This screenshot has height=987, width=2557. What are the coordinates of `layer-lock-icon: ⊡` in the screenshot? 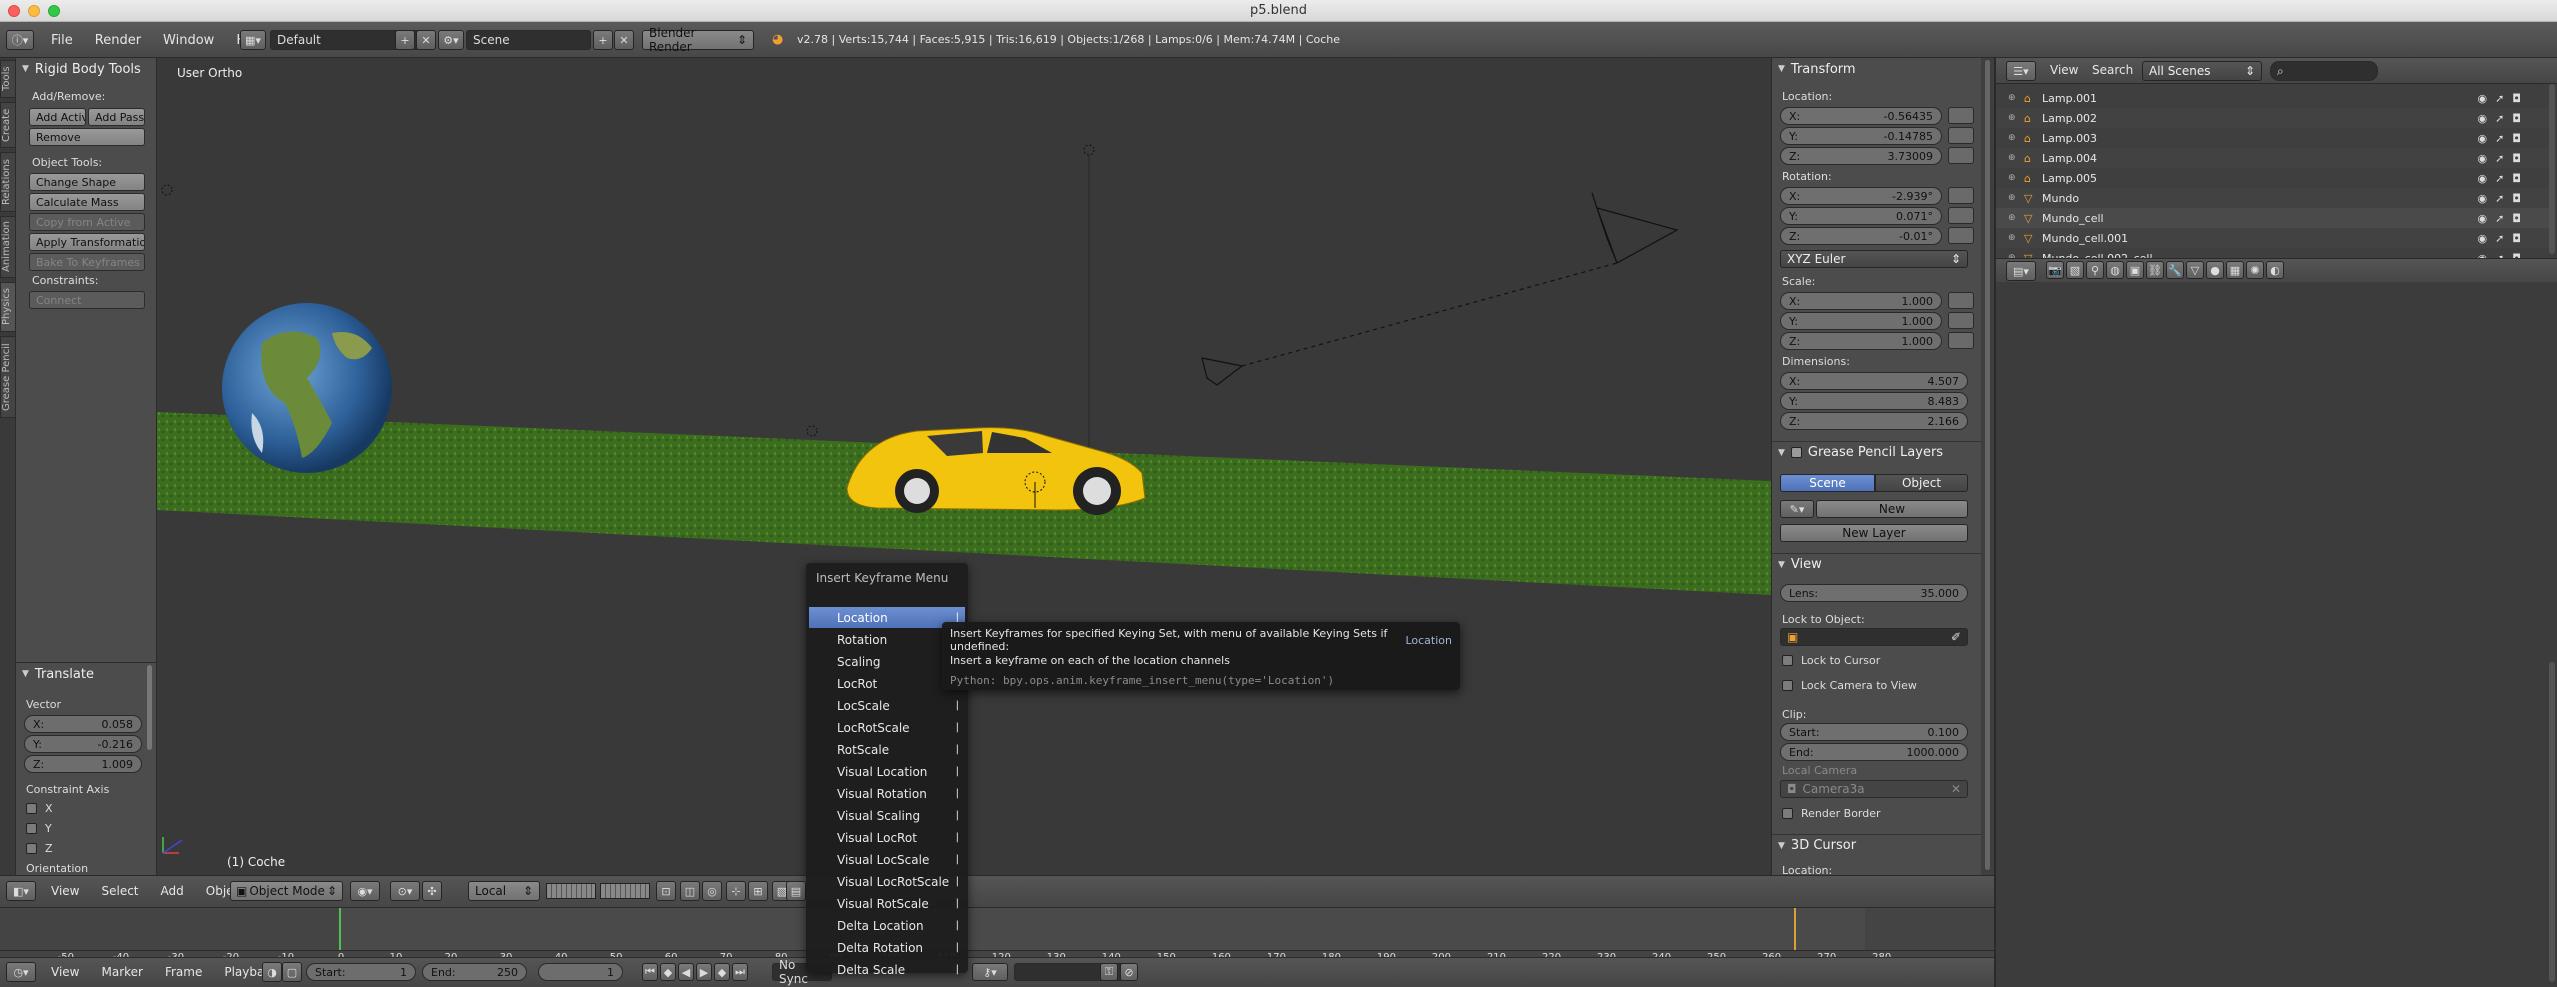 It's located at (666, 891).